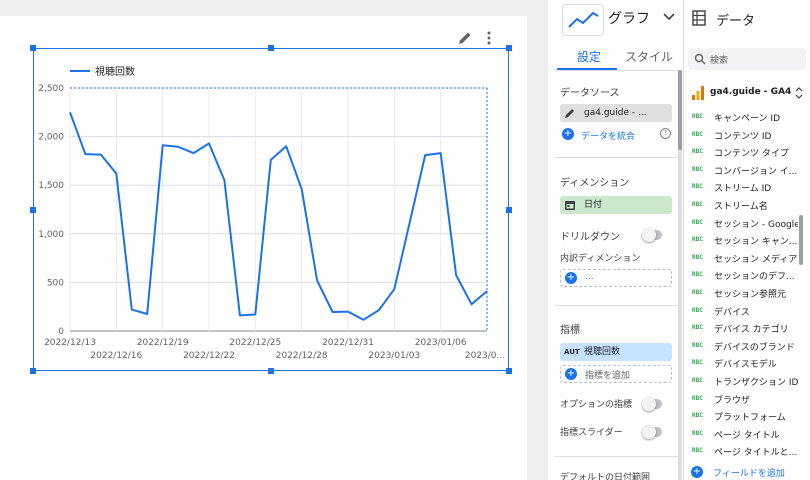 The width and height of the screenshot is (810, 480). Describe the element at coordinates (652, 432) in the screenshot. I see `metric-slider-toggle` at that location.